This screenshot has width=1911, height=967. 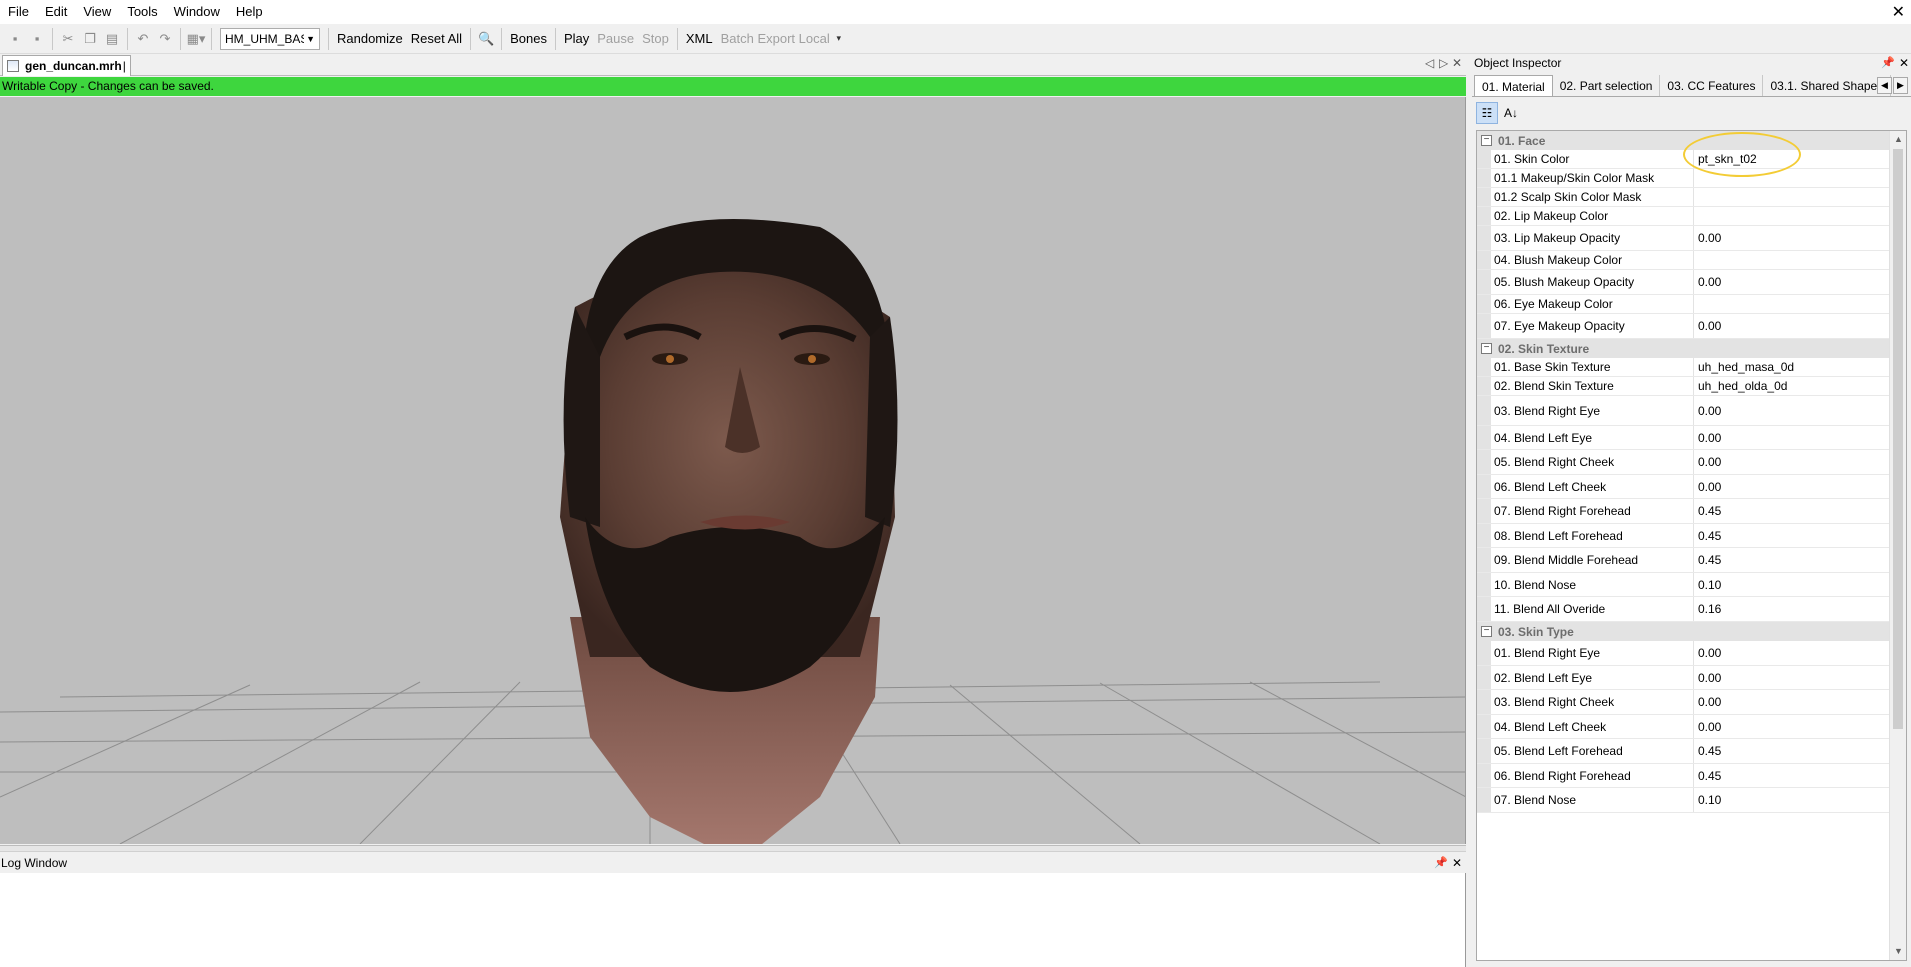 What do you see at coordinates (1898, 139) in the screenshot?
I see `scroll-up-icon: ▲` at bounding box center [1898, 139].